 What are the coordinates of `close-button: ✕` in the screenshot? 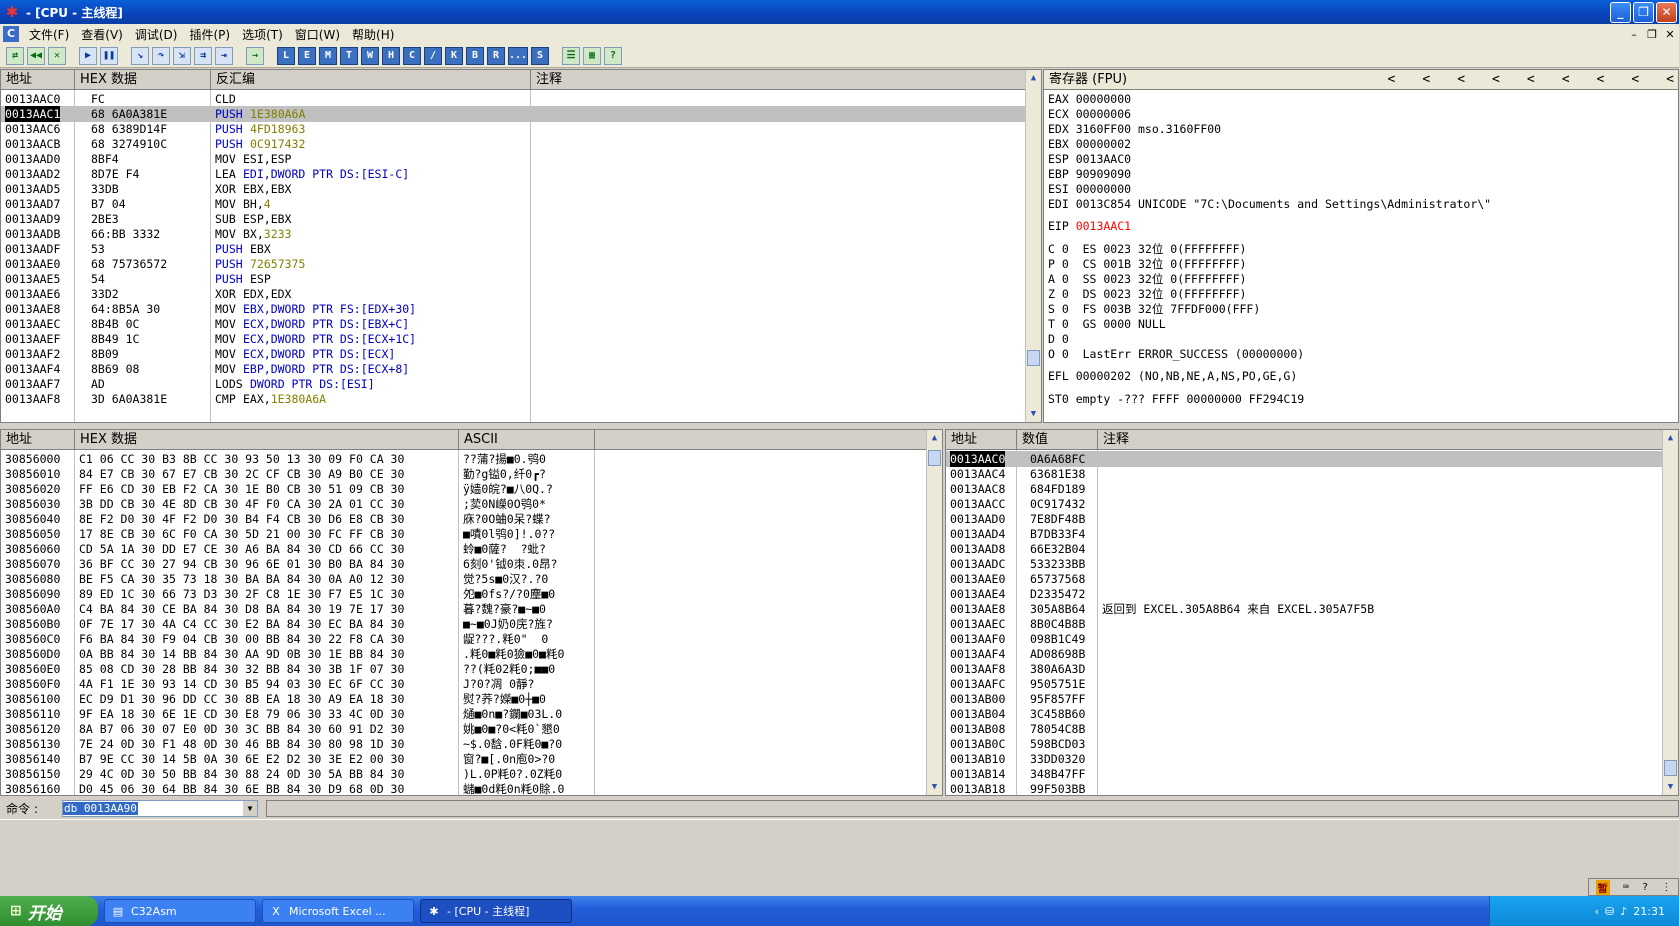 It's located at (1666, 12).